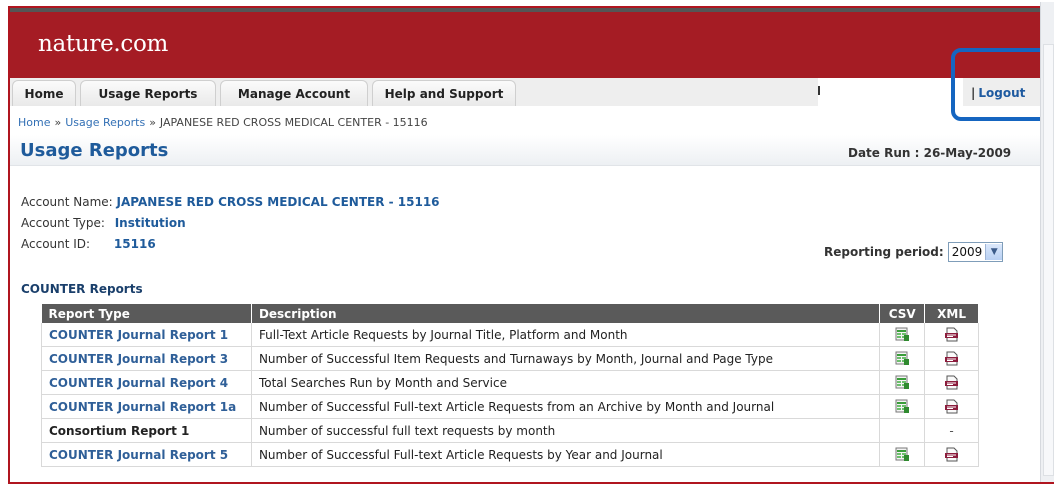  Describe the element at coordinates (1048, 260) in the screenshot. I see `scrollbar-thumb` at that location.